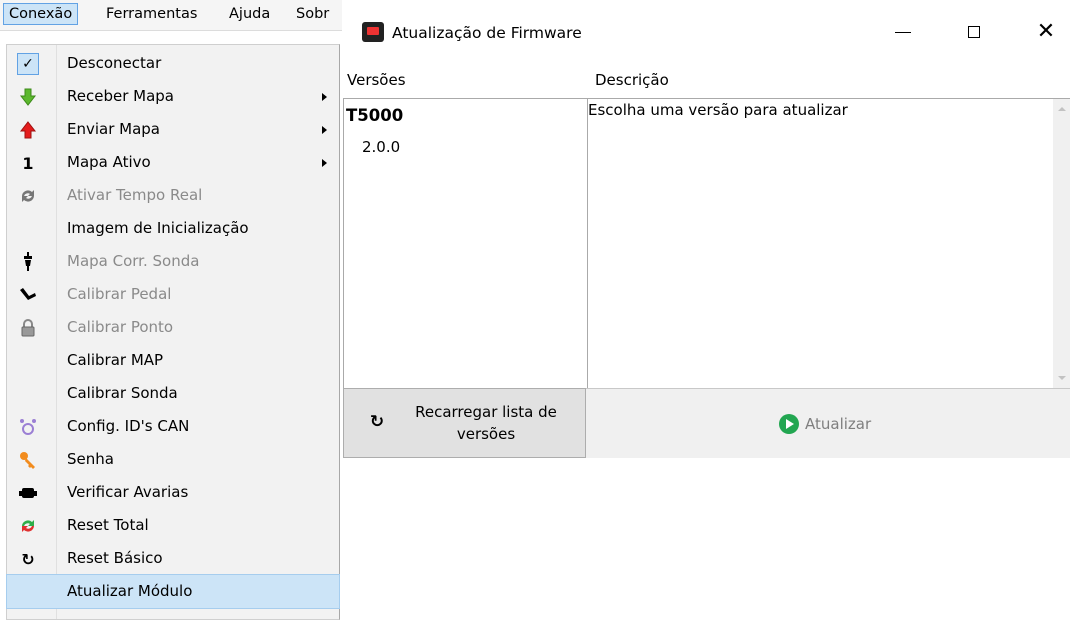 The image size is (1070, 620). What do you see at coordinates (312, 14) in the screenshot?
I see `menu-sobre: Sobr` at bounding box center [312, 14].